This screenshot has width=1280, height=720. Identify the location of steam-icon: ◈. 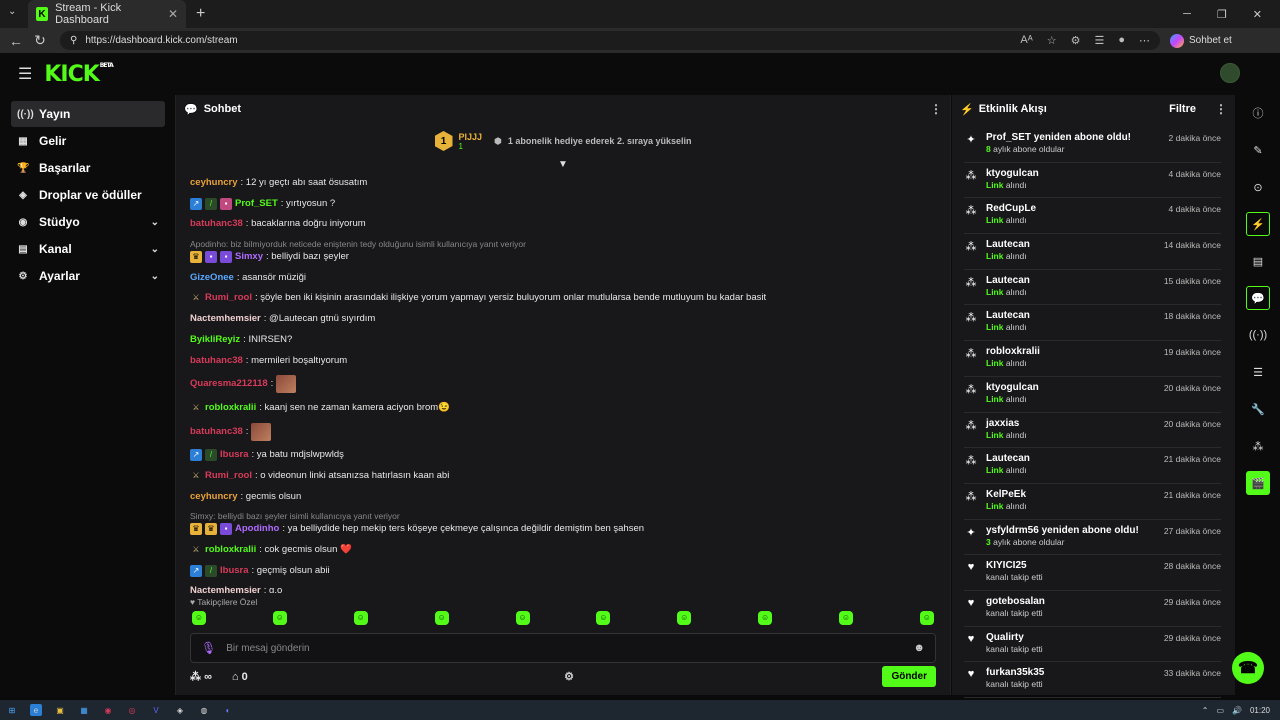
(180, 710).